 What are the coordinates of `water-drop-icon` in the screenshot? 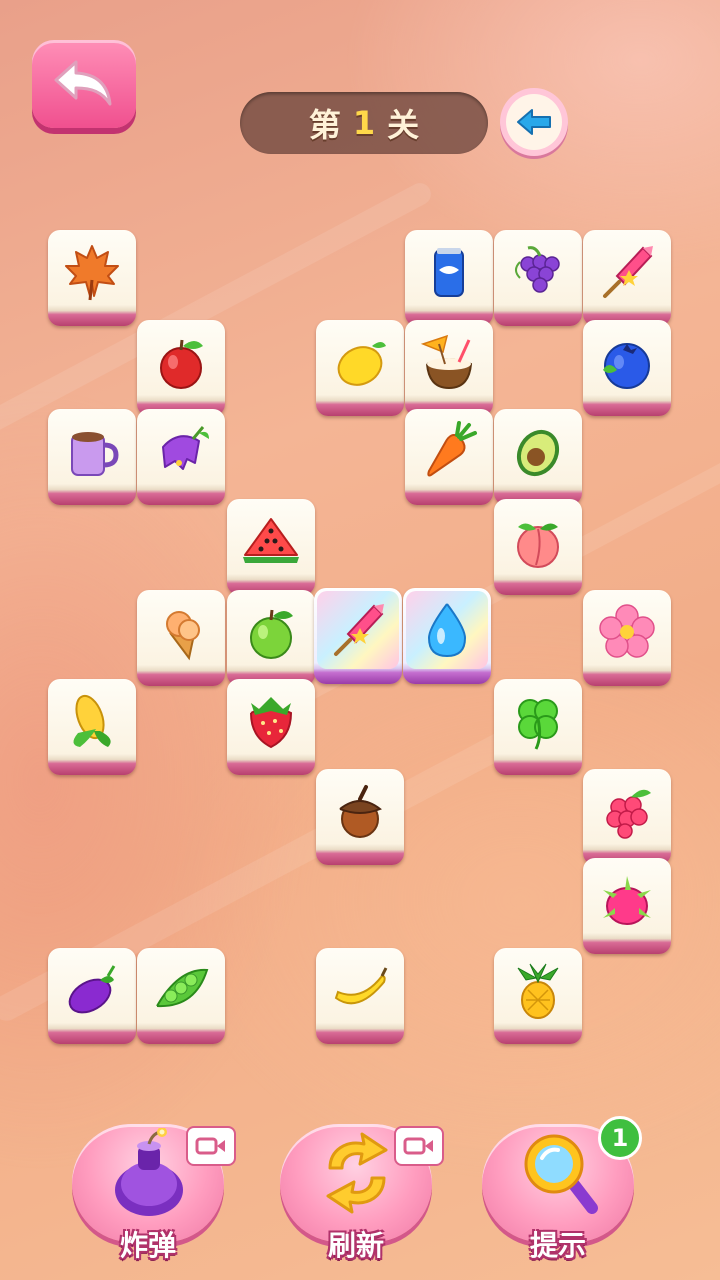 It's located at (447, 630).